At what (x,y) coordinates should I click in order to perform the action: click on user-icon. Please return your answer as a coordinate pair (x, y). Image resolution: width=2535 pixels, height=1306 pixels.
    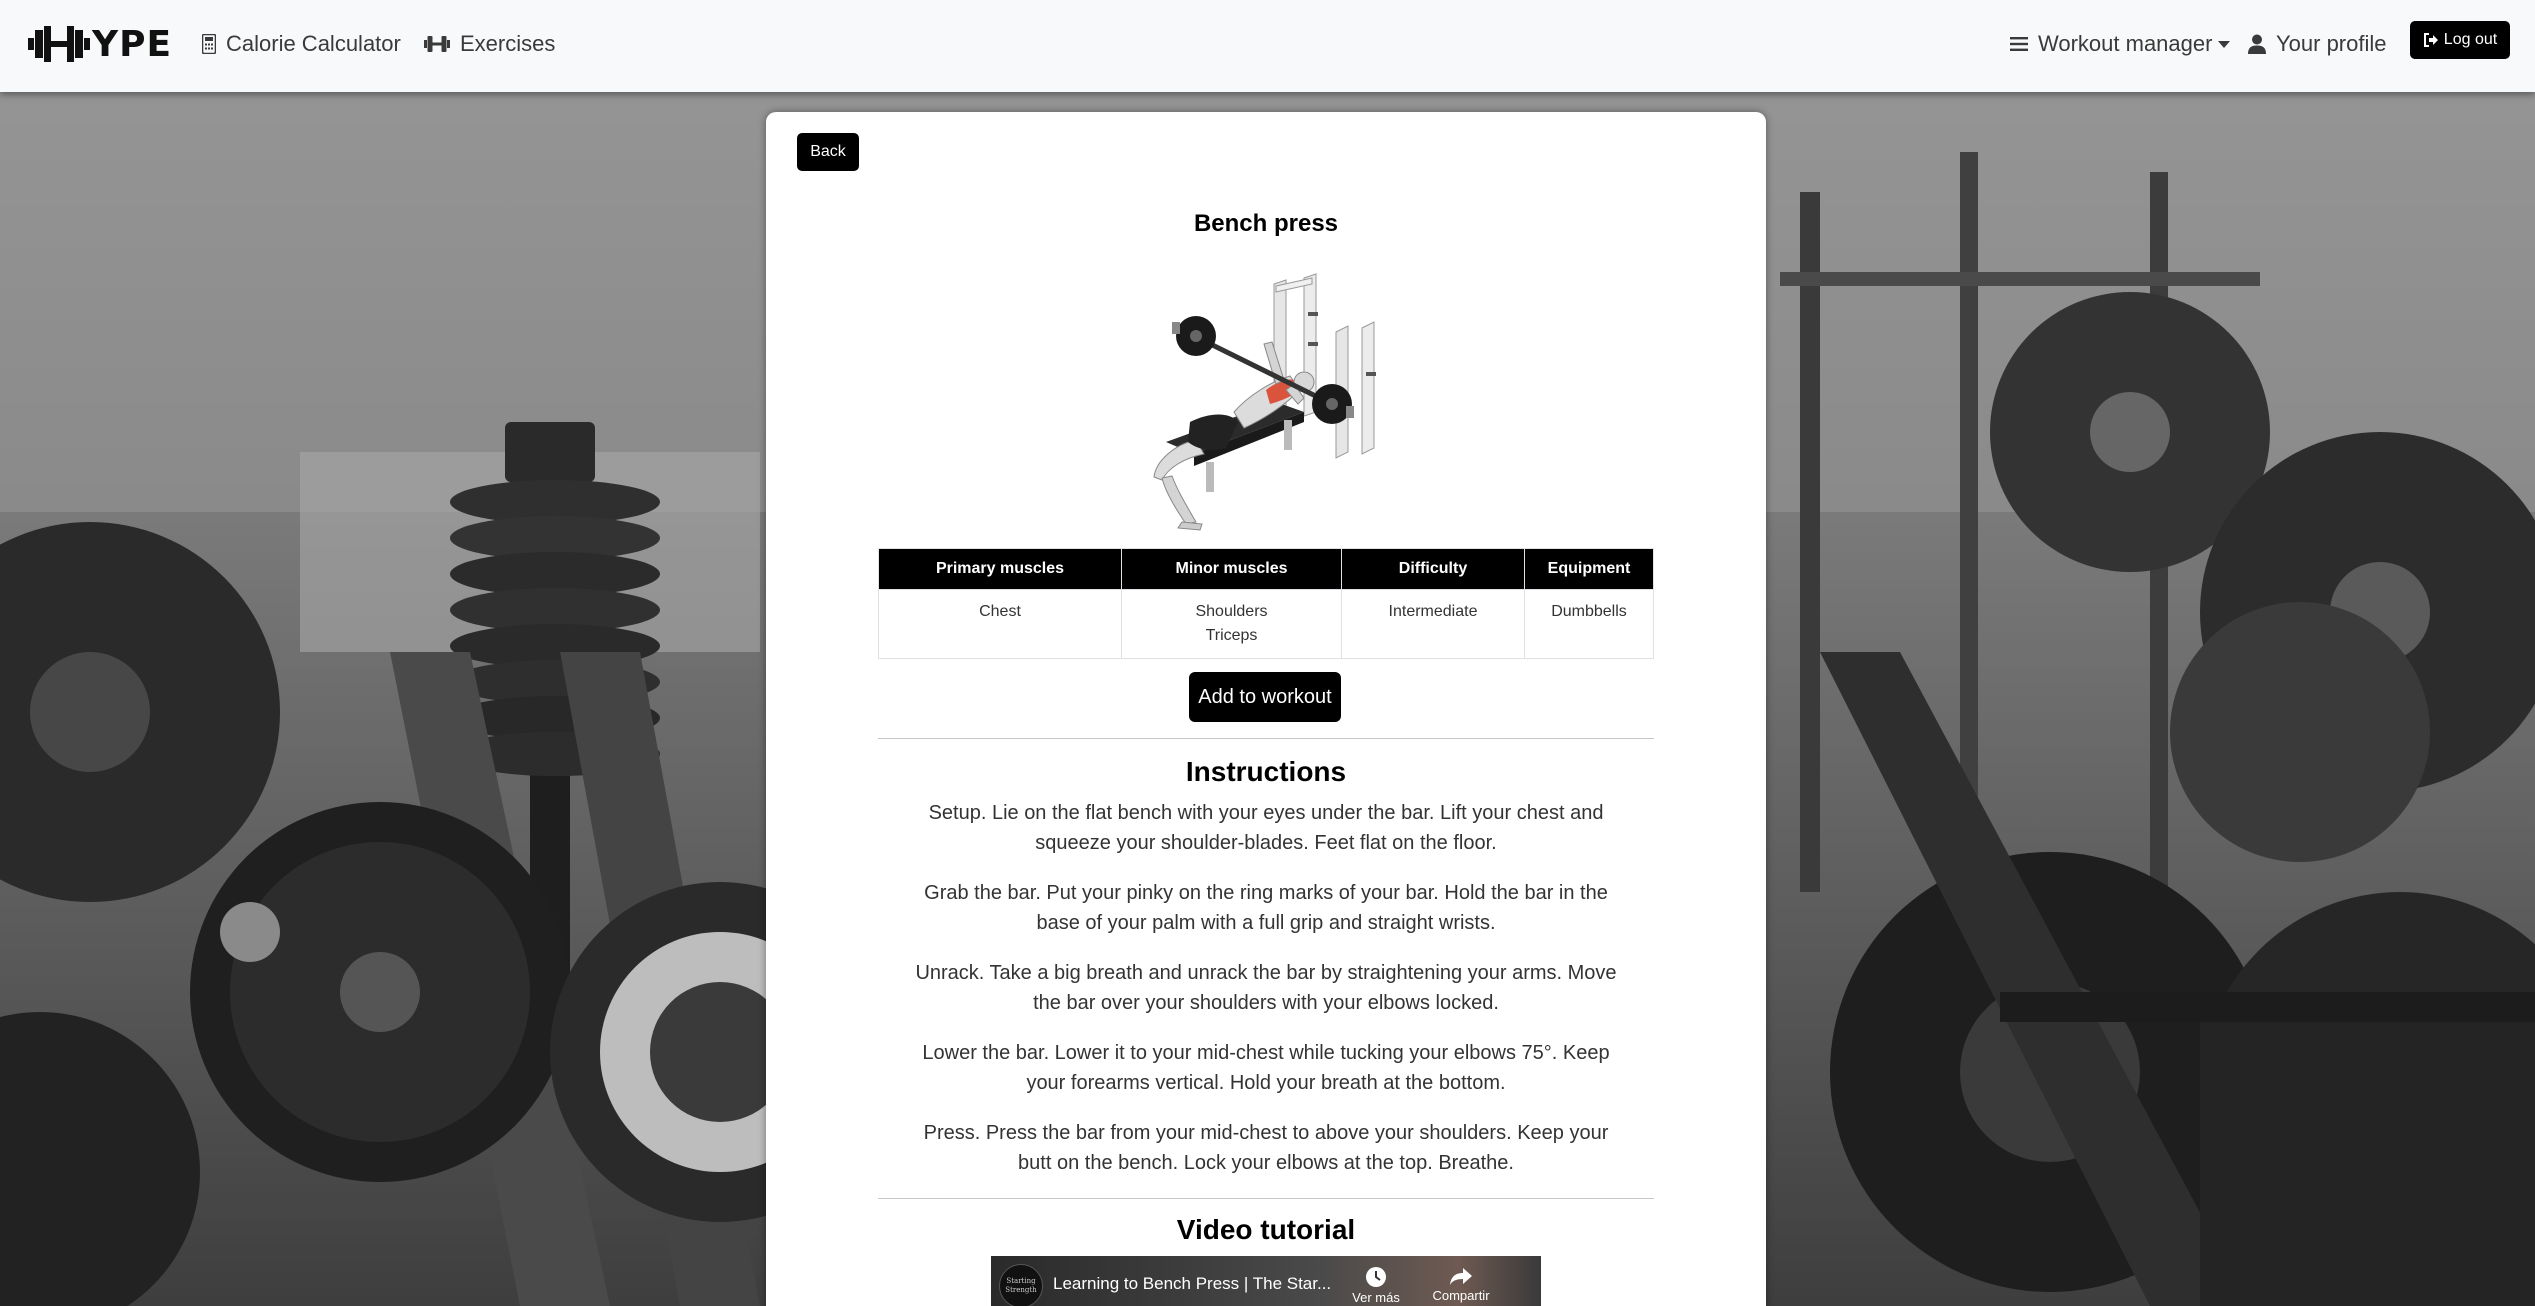
    Looking at the image, I should click on (2257, 44).